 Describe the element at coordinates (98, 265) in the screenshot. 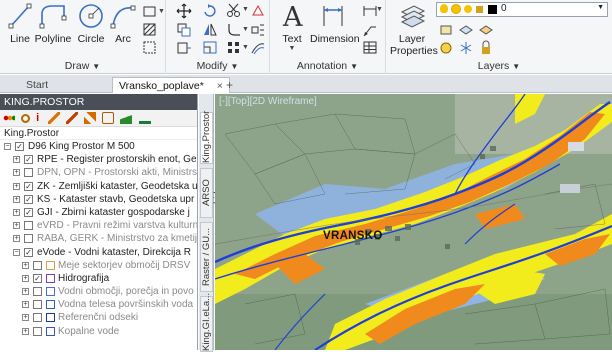

I see `layer-tree-row: + Meje sektorjev območij DRSV` at that location.